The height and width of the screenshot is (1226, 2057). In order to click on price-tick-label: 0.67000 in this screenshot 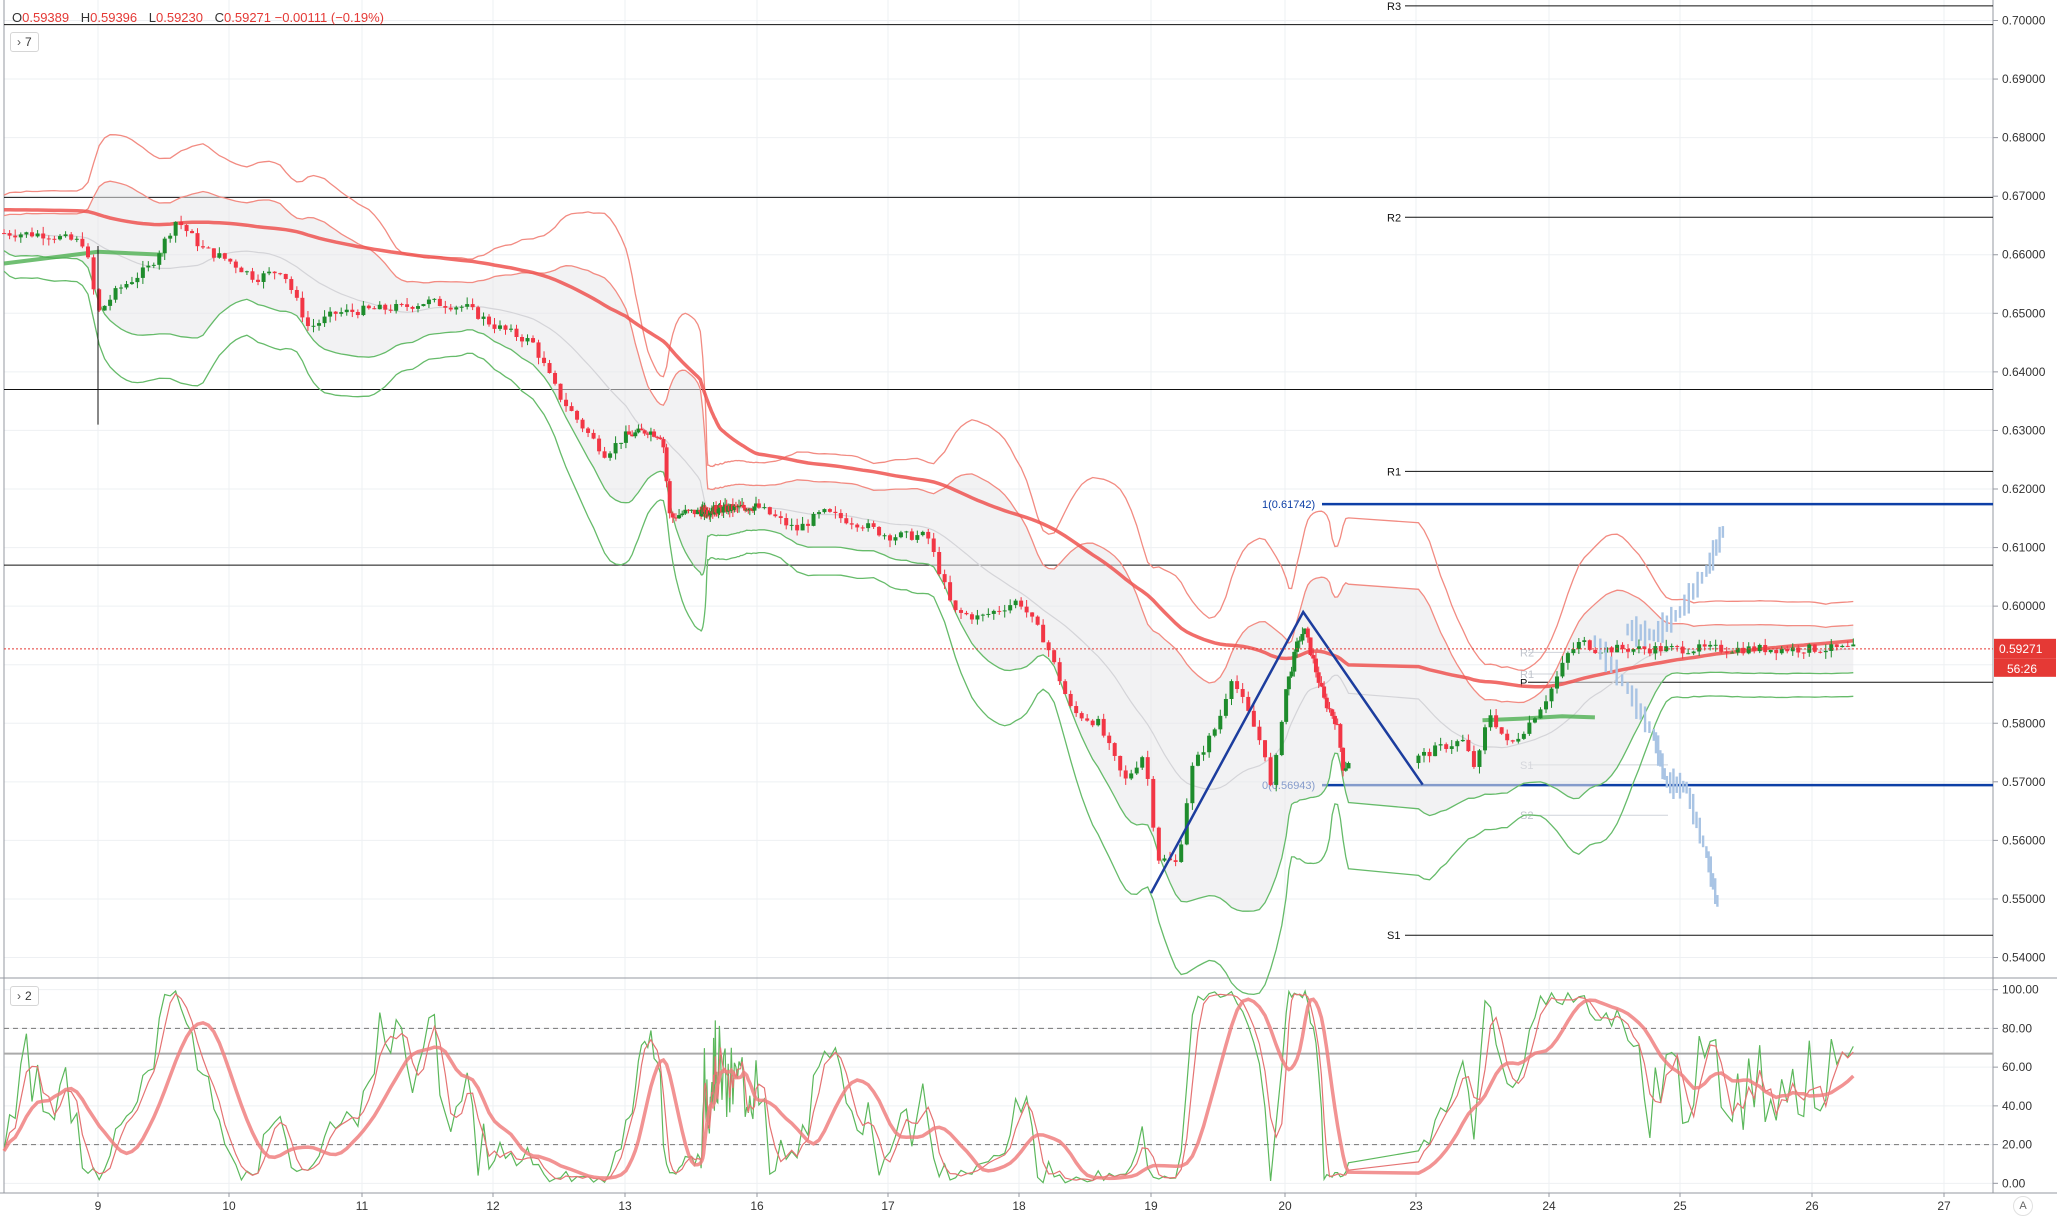, I will do `click(2024, 196)`.